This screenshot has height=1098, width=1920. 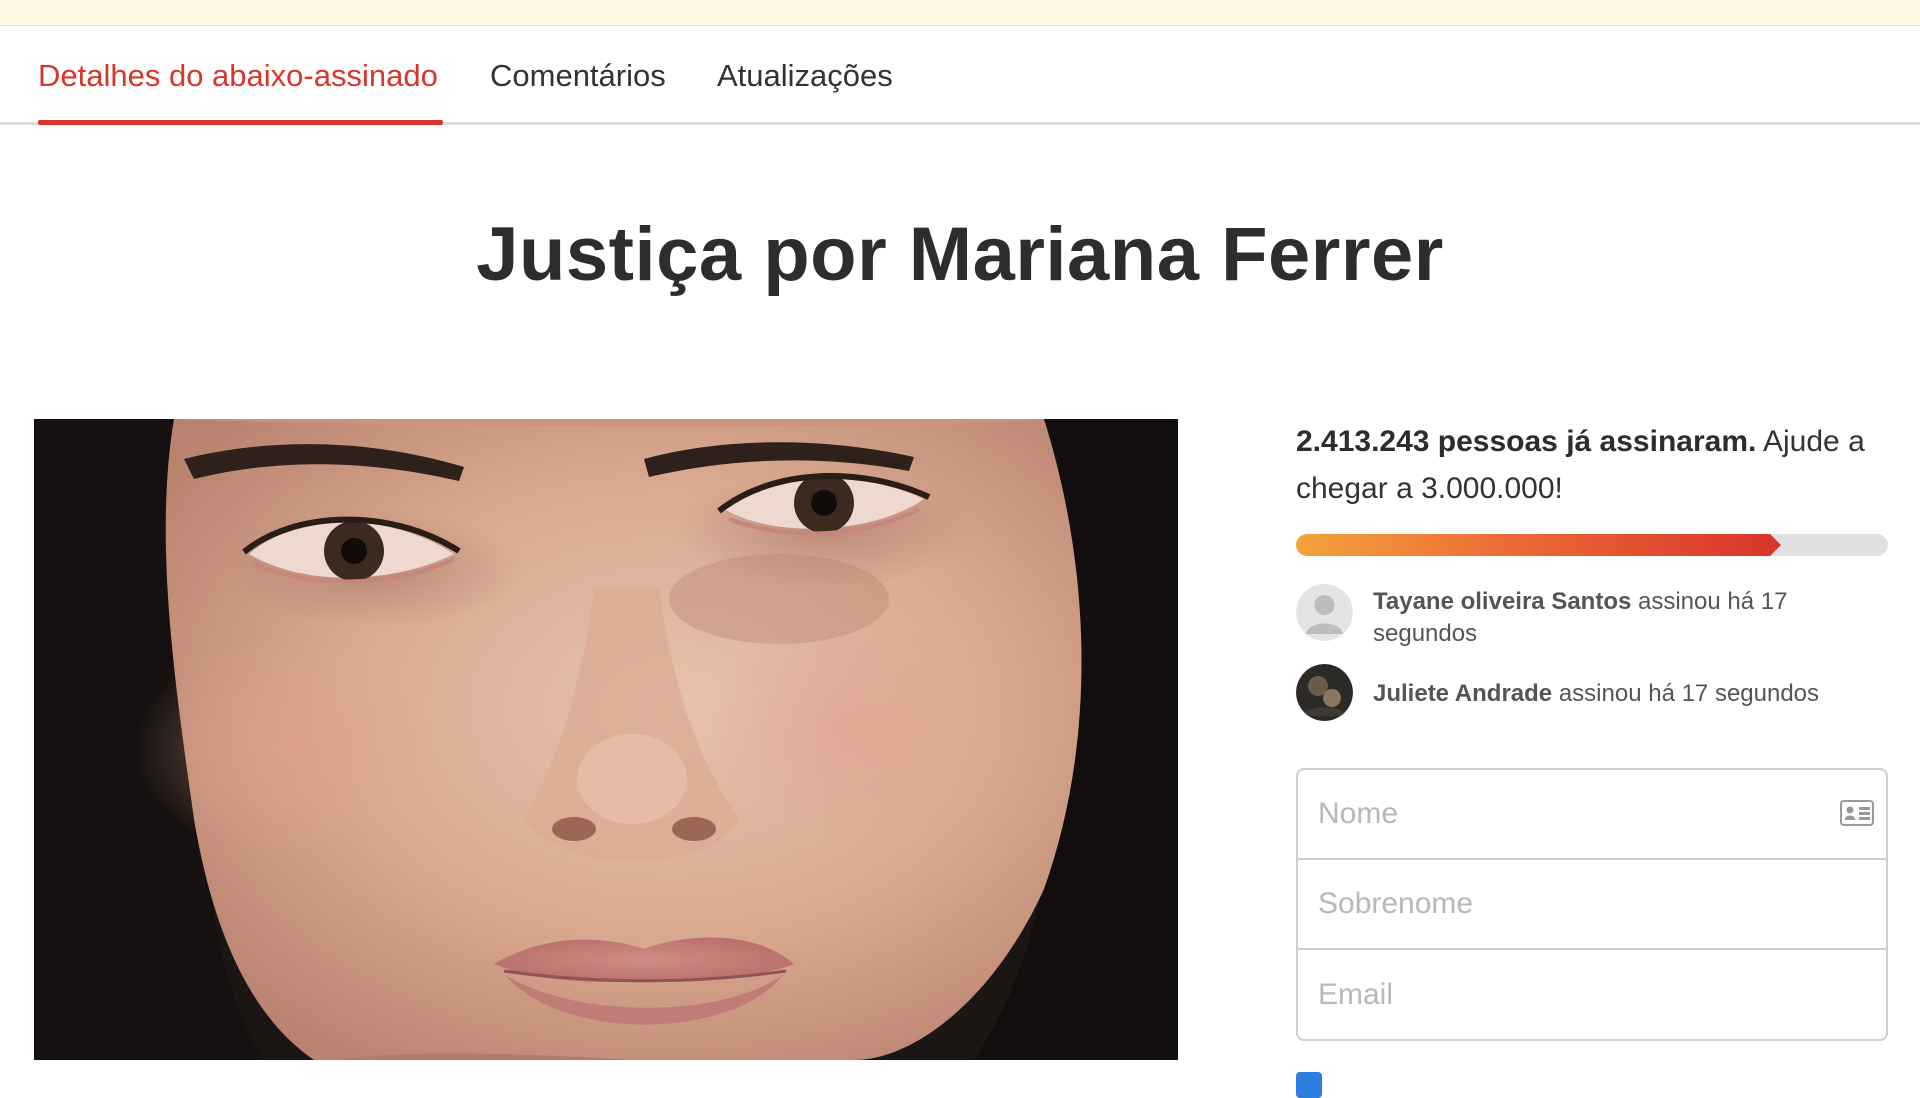 I want to click on signature-progress-bar, so click(x=1592, y=545).